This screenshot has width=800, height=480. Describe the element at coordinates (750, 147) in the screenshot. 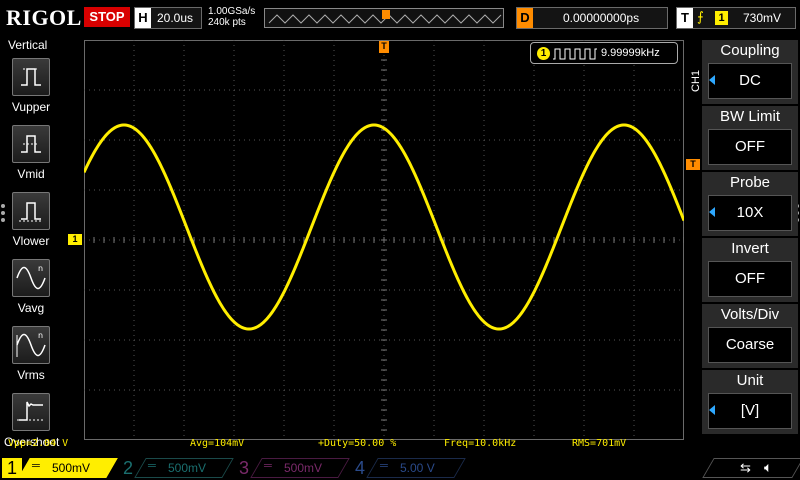

I see `bw-limit-value: OFF` at that location.